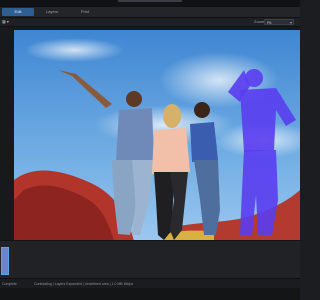 Image resolution: width=320 pixels, height=300 pixels. Describe the element at coordinates (279, 22) in the screenshot. I see `zoom-select: Fit ▾` at that location.